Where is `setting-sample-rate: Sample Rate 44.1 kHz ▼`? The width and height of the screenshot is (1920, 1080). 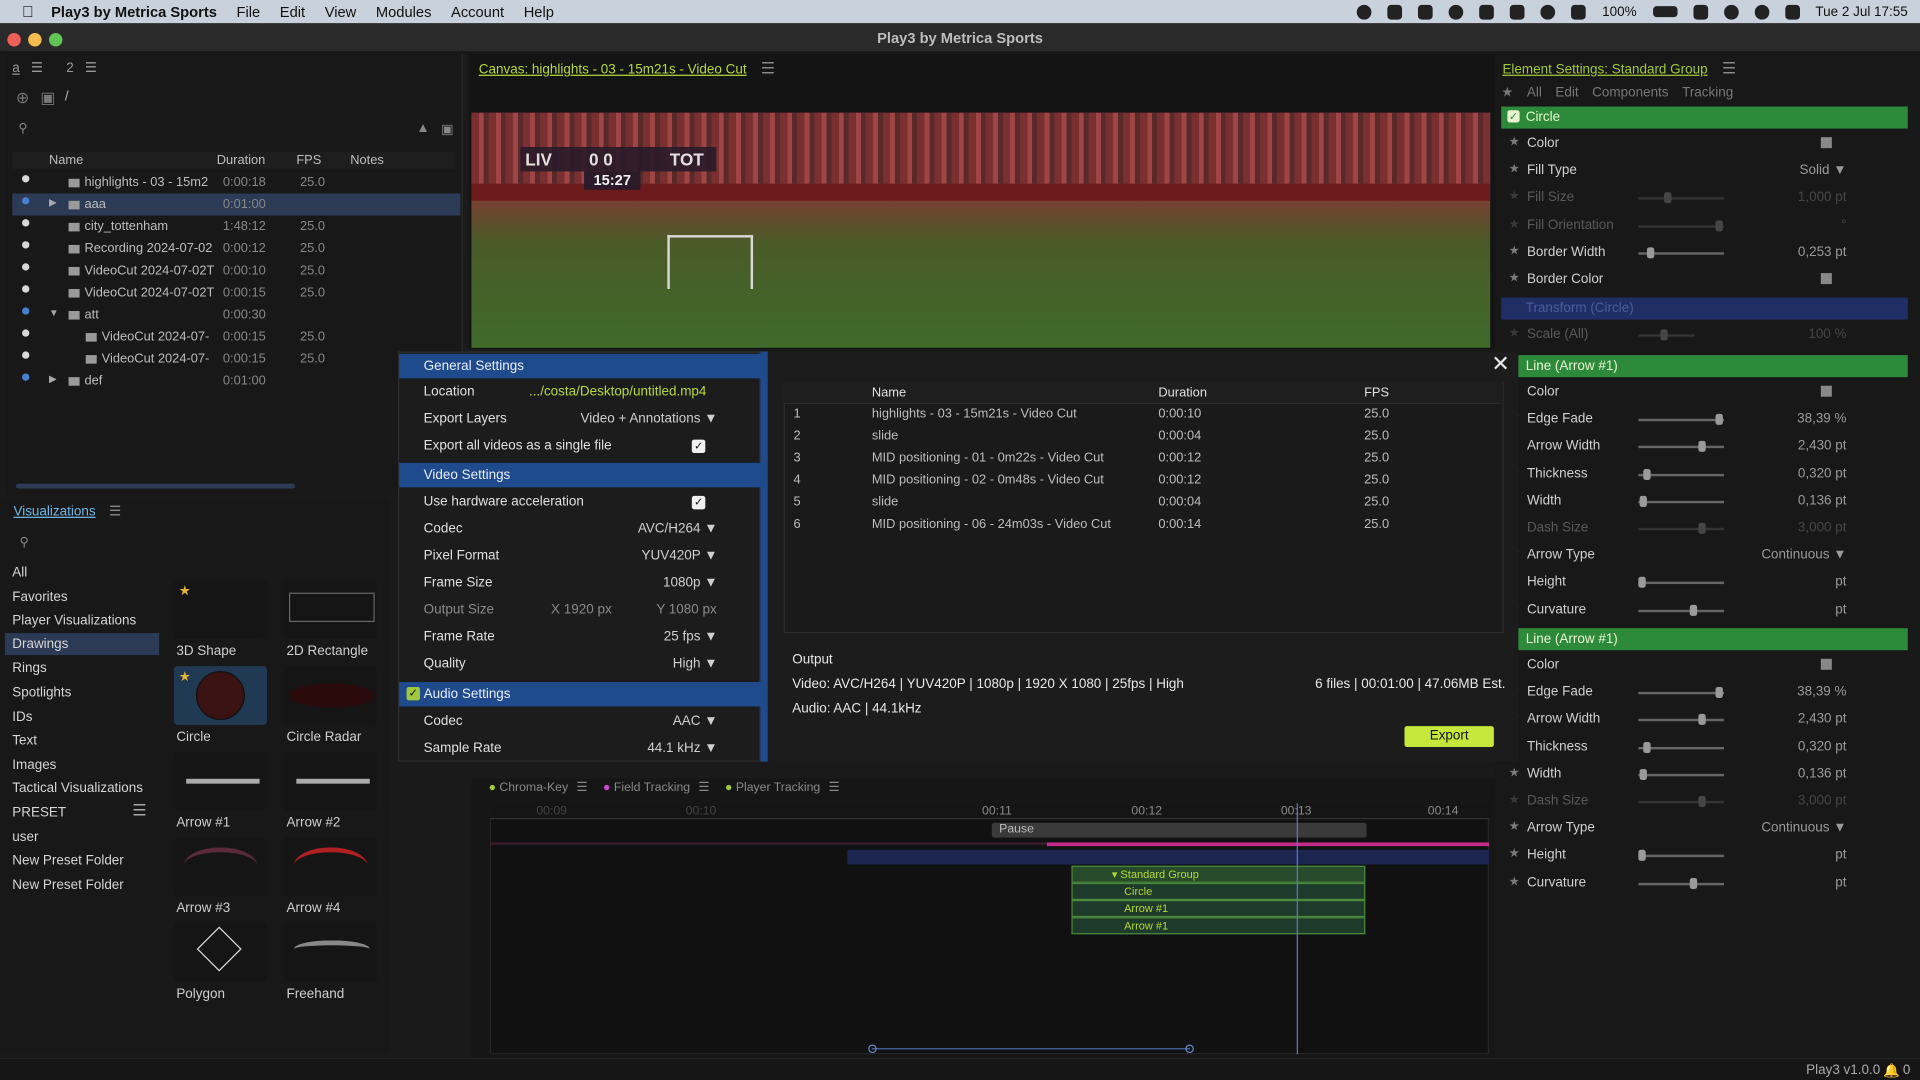 setting-sample-rate: Sample Rate 44.1 kHz ▼ is located at coordinates (583, 749).